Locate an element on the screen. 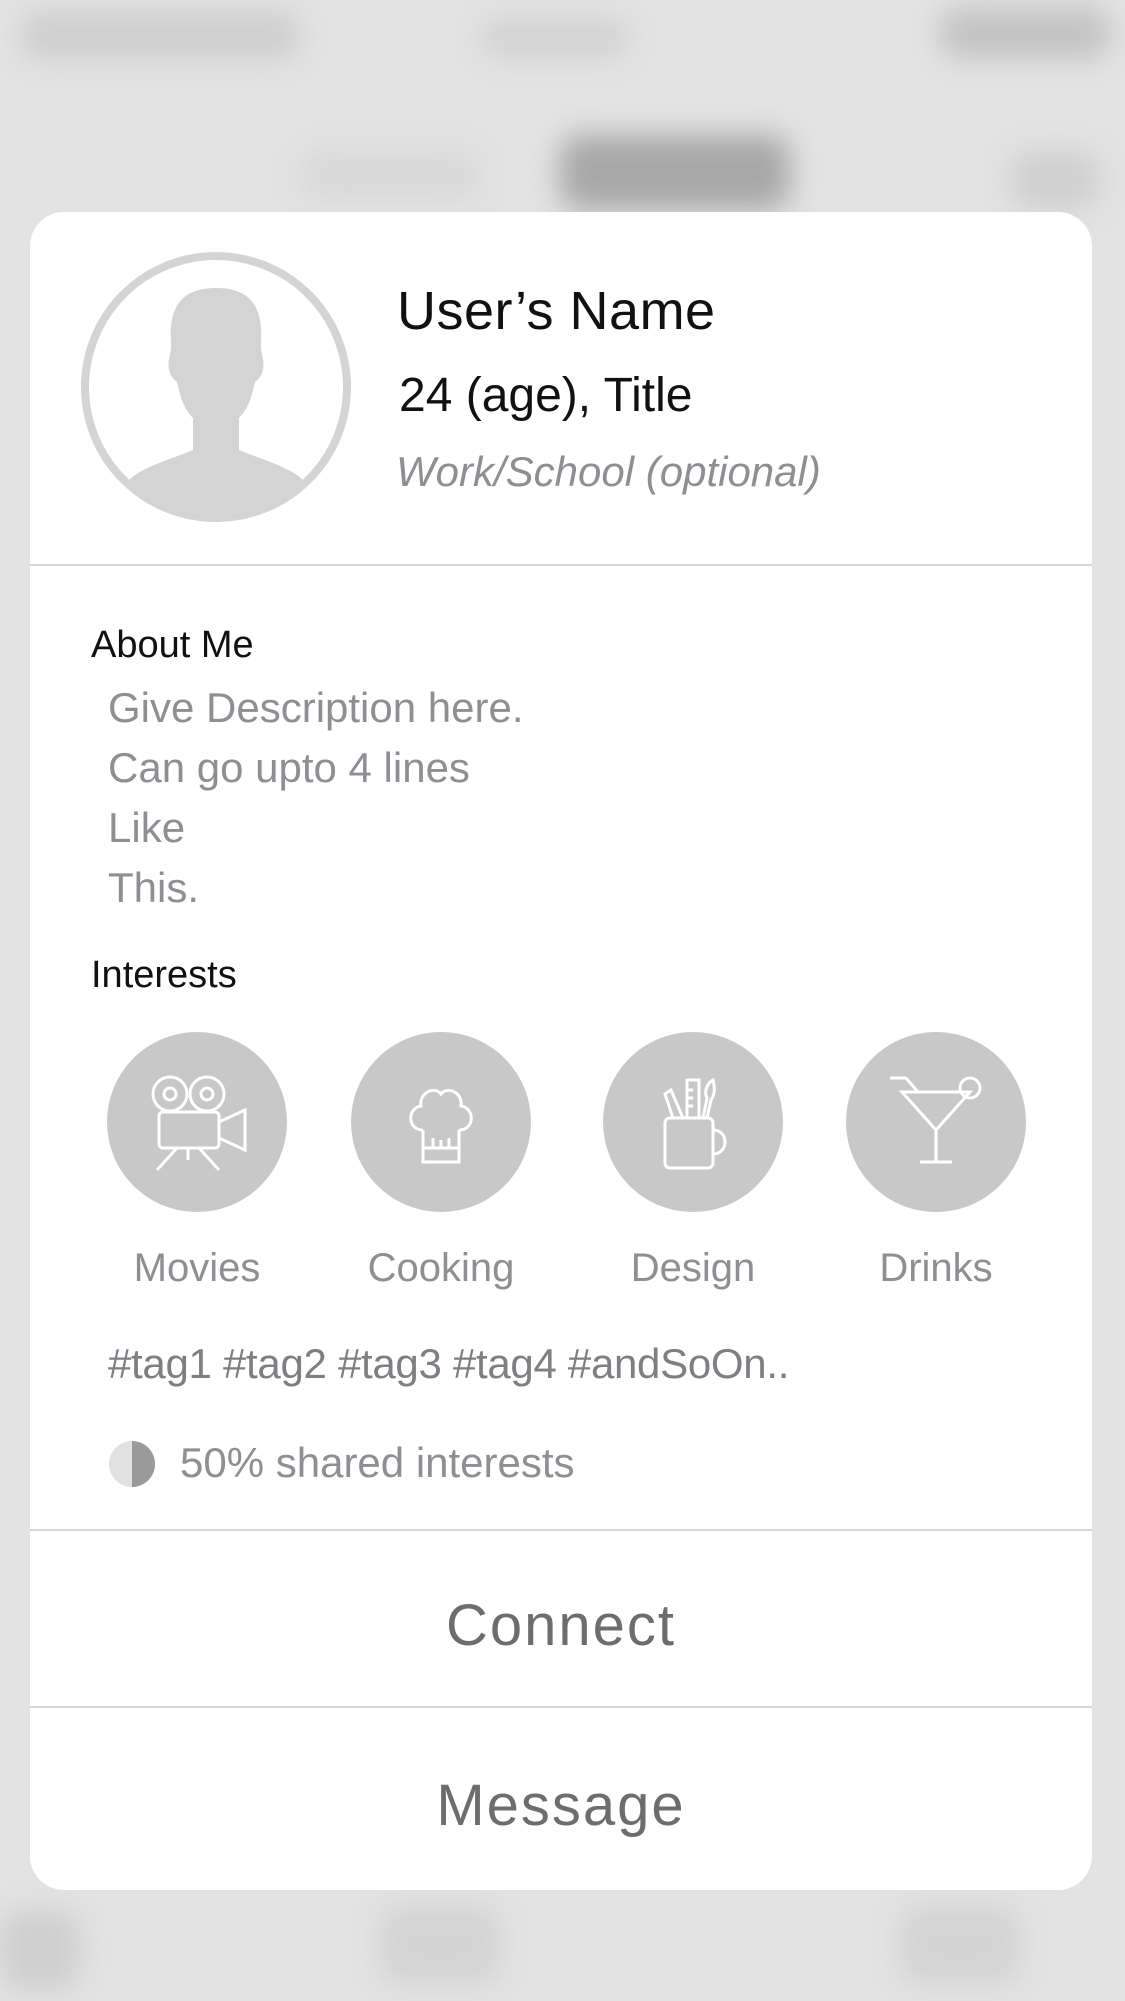 This screenshot has height=2001, width=1125. interest-cooking: Cooking is located at coordinates (441, 1161).